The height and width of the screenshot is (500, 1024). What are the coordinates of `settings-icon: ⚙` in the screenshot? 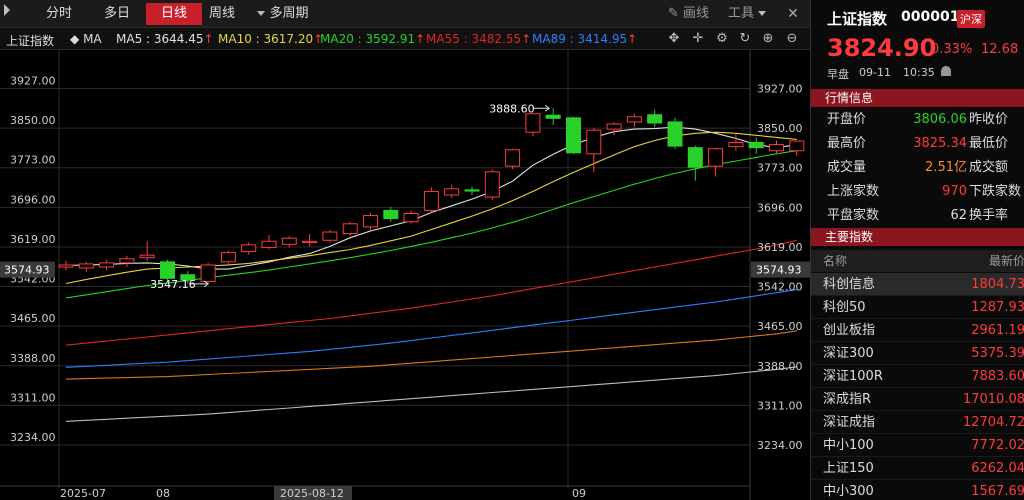 It's located at (722, 39).